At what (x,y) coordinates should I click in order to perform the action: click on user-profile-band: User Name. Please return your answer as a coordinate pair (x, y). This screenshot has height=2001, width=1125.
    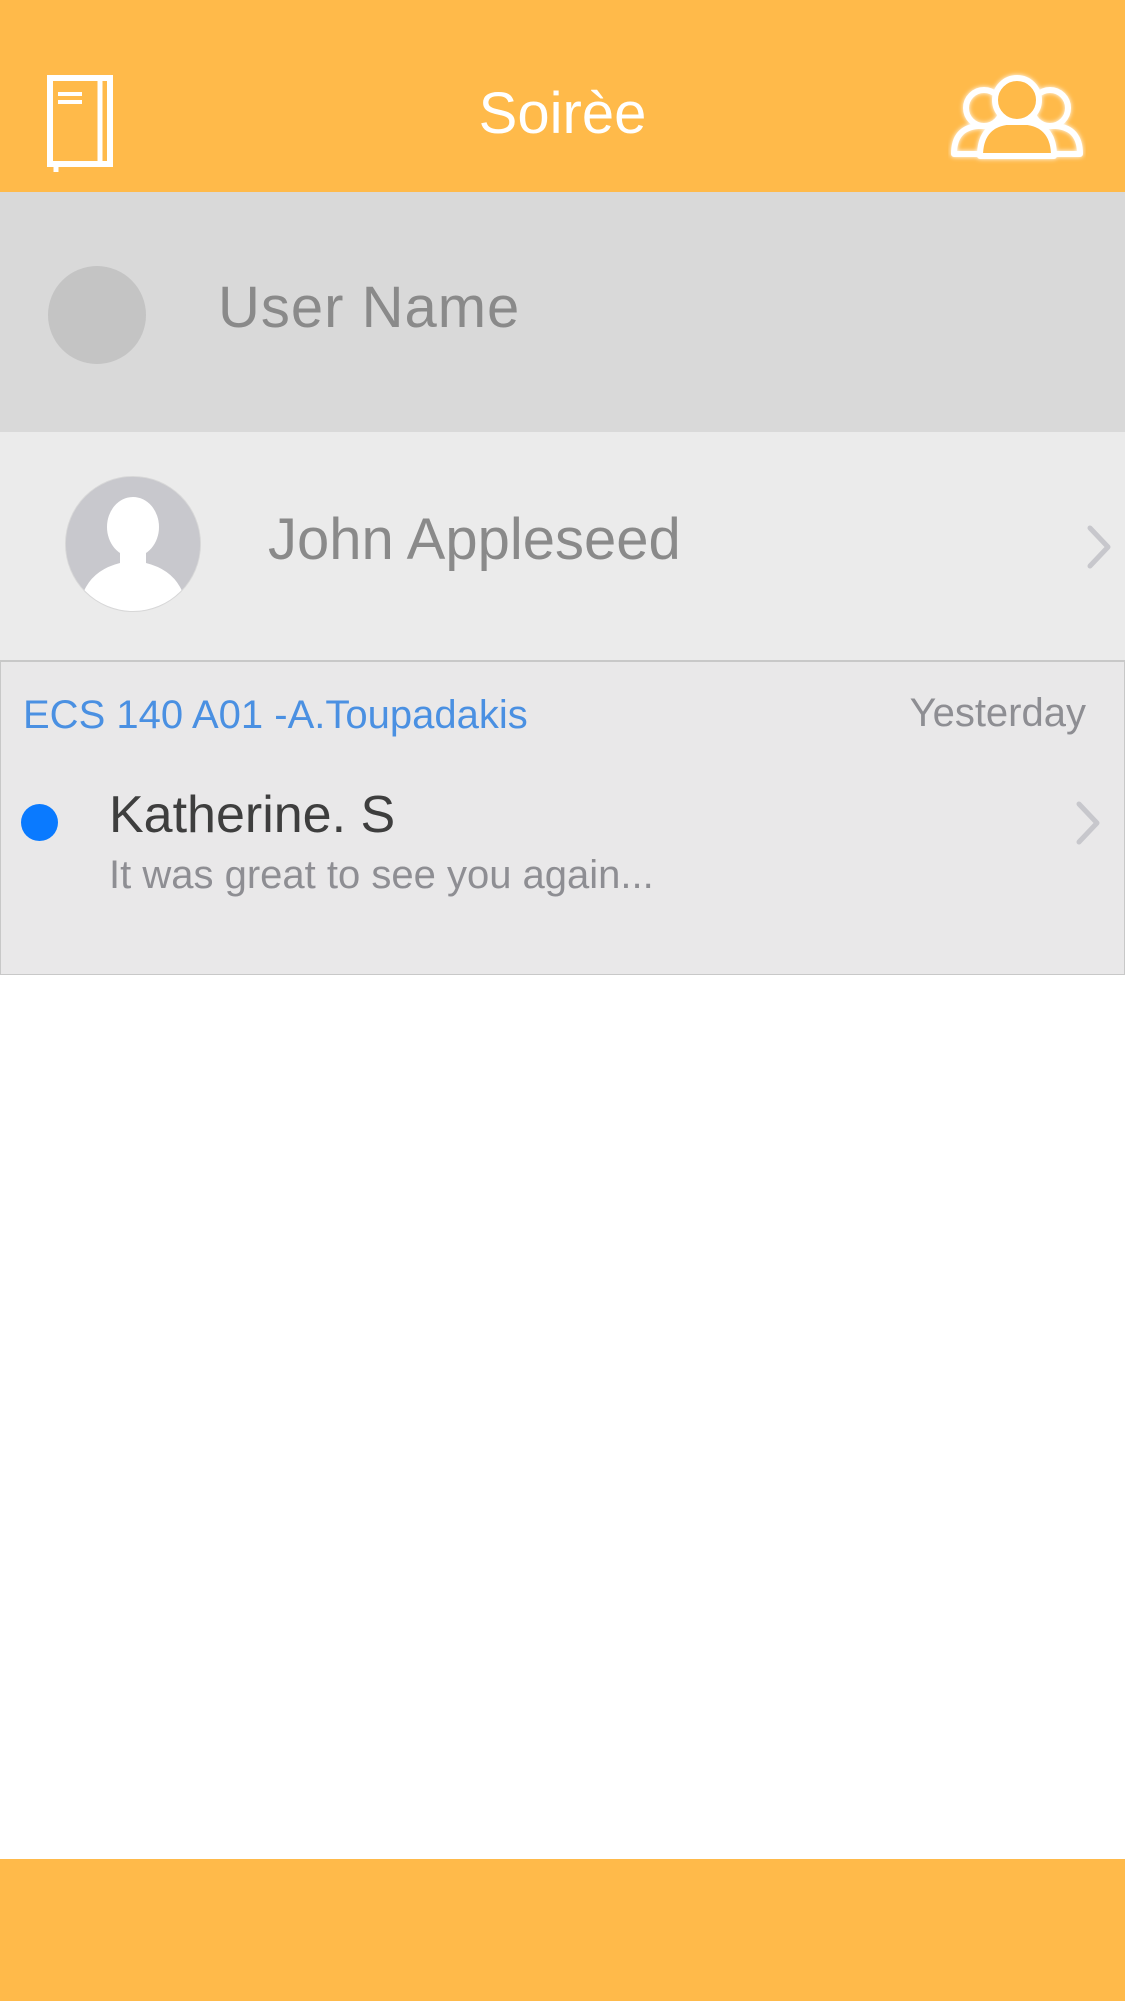
    Looking at the image, I should click on (562, 312).